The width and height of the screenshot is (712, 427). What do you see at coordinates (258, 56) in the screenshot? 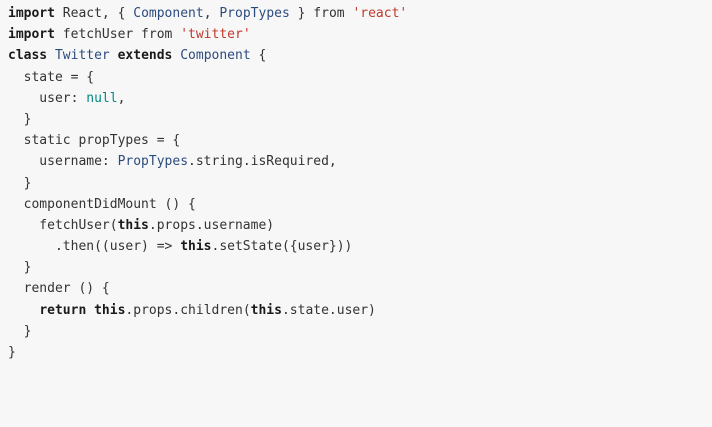
I see `code-text: {` at bounding box center [258, 56].